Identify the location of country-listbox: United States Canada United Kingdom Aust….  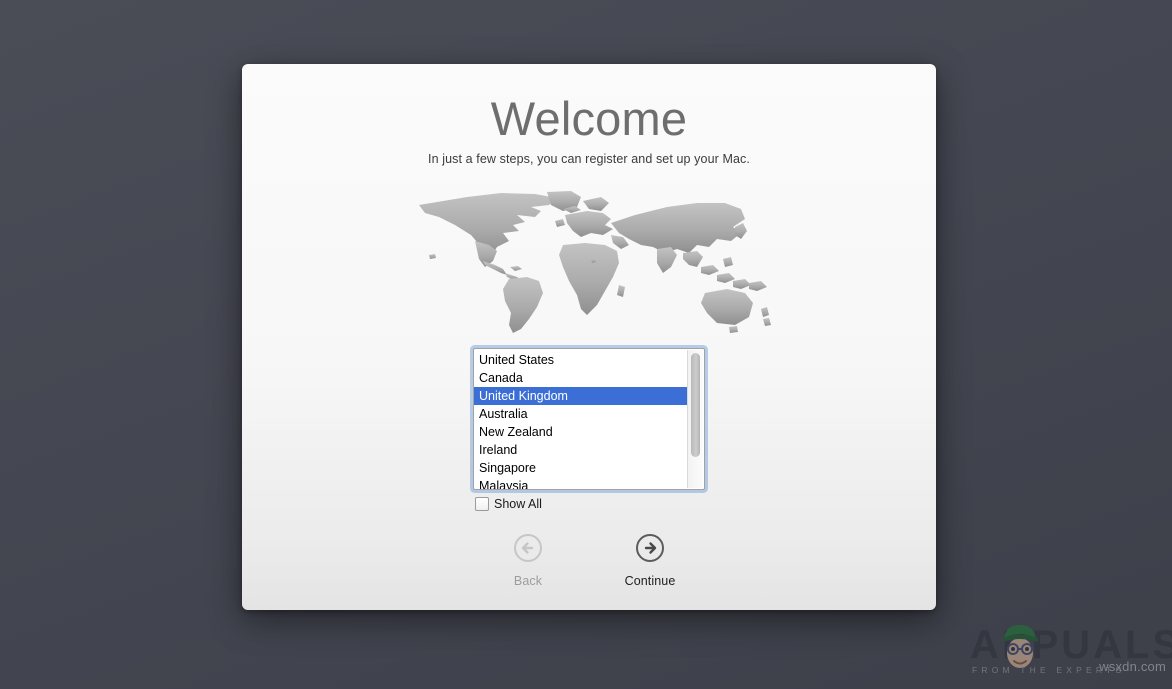
(589, 419).